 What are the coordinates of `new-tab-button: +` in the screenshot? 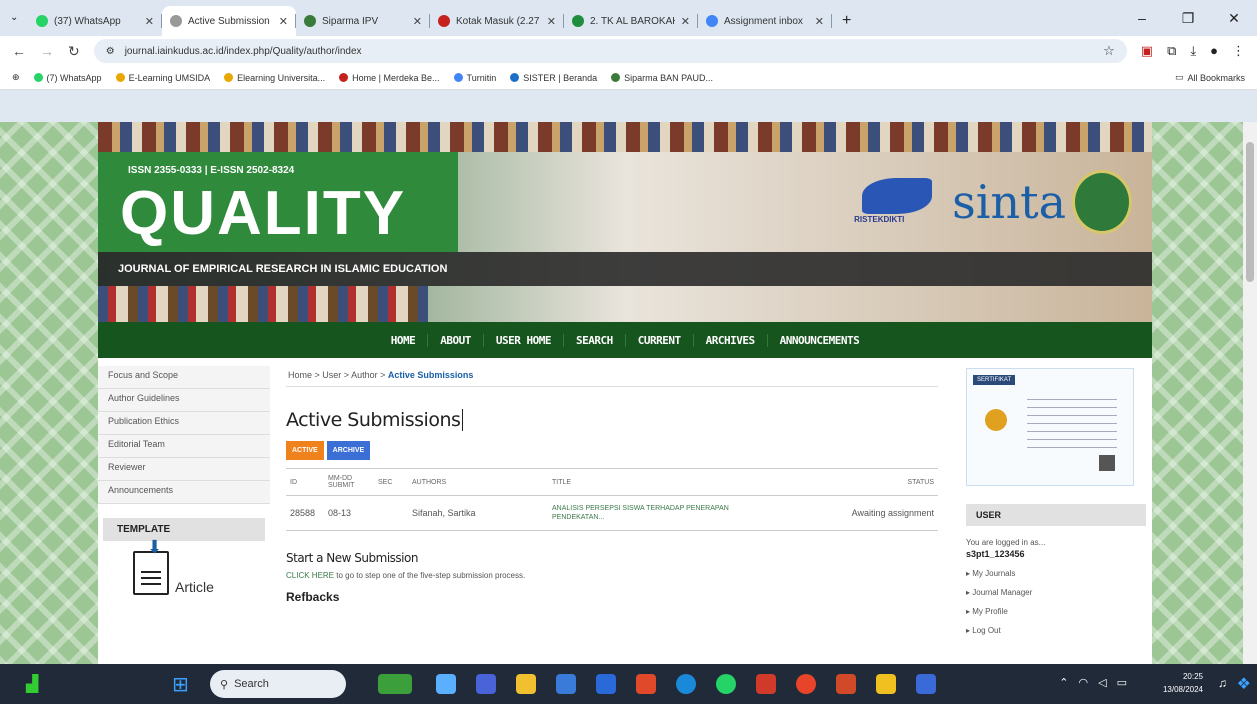 It's located at (846, 21).